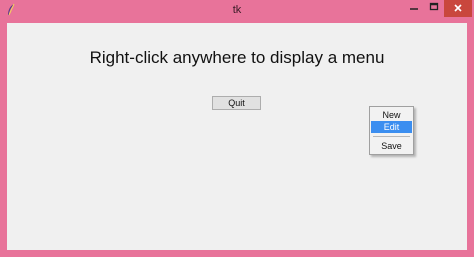 The image size is (474, 257). I want to click on quit-button: Quit, so click(236, 103).